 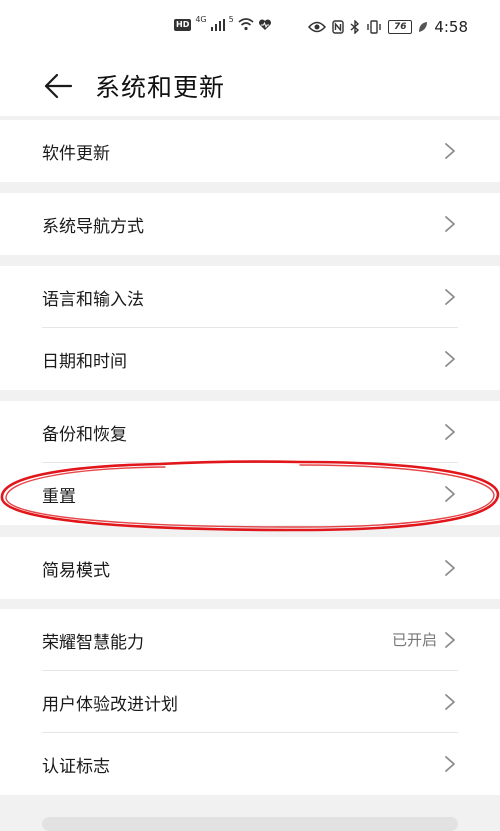 What do you see at coordinates (160, 87) in the screenshot?
I see `page-title: 系统和更新` at bounding box center [160, 87].